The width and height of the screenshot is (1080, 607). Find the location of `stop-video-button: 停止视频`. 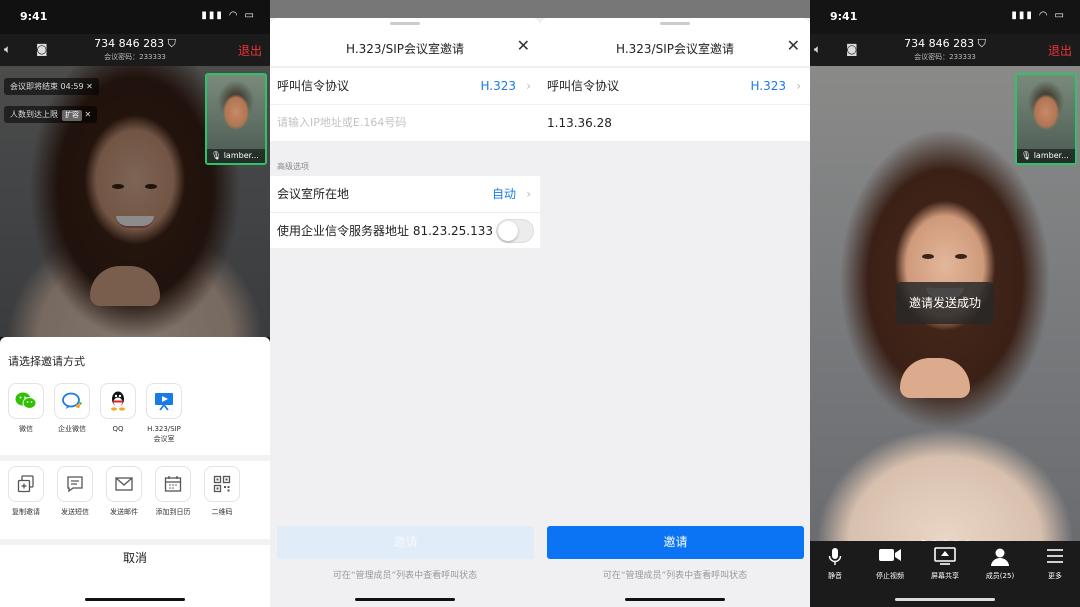

stop-video-button: 停止视频 is located at coordinates (890, 564).